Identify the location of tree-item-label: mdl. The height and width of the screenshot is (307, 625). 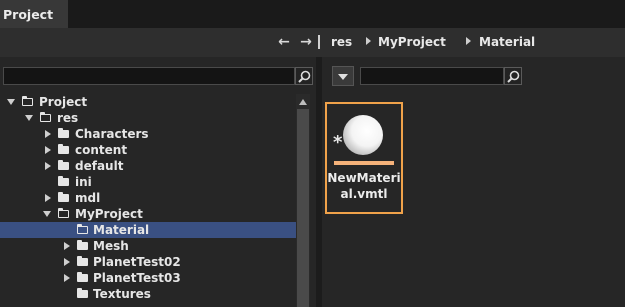
(88, 198).